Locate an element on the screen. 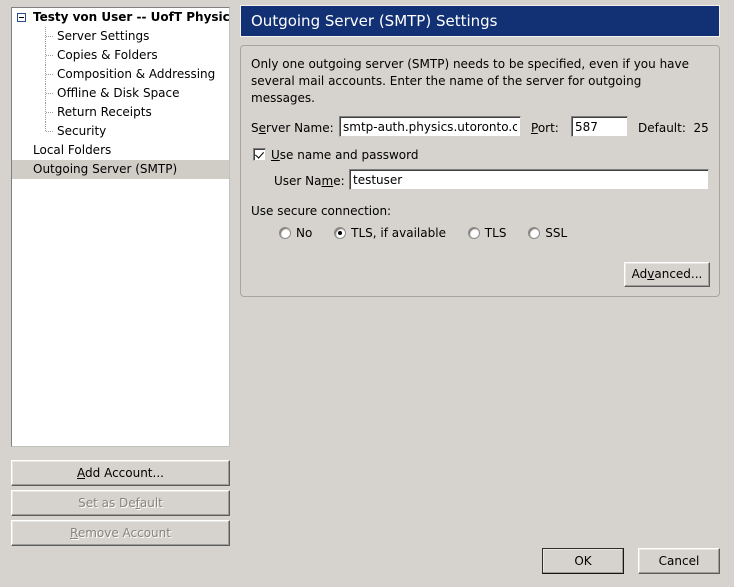 This screenshot has height=587, width=734. tree-item-label: Local Folders is located at coordinates (72, 150).